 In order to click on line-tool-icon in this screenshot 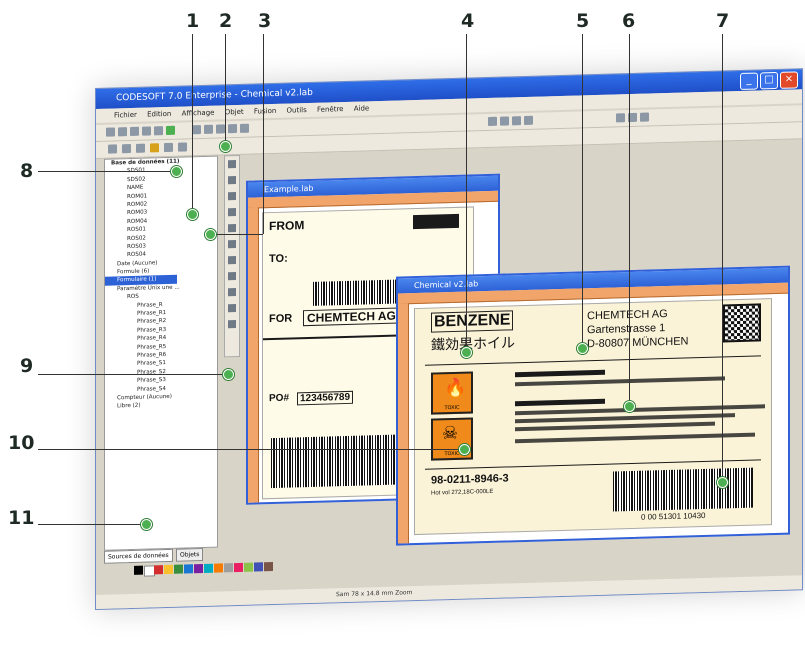, I will do `click(232, 244)`.